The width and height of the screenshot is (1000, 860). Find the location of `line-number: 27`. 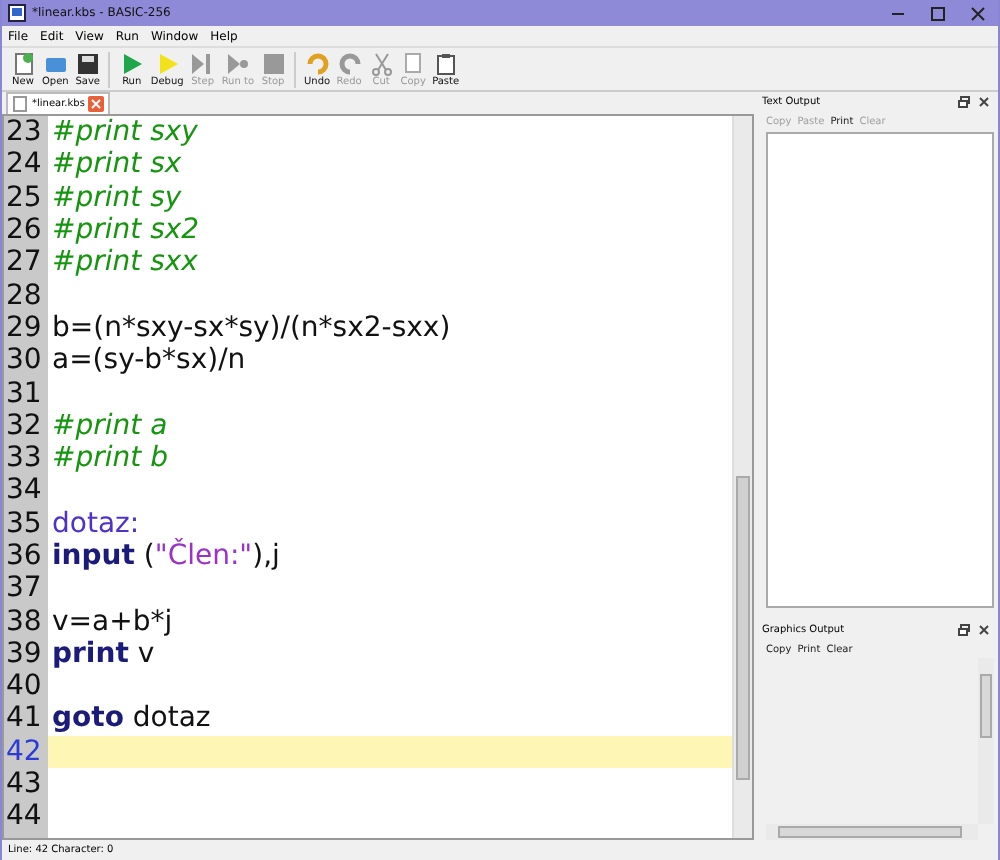

line-number: 27 is located at coordinates (24, 262).